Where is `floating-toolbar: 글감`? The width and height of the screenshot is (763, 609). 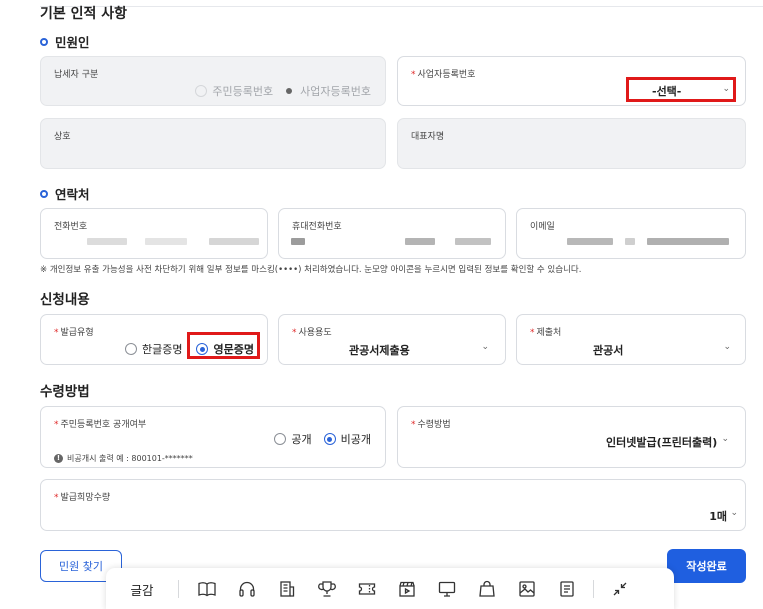 floating-toolbar: 글감 is located at coordinates (390, 588).